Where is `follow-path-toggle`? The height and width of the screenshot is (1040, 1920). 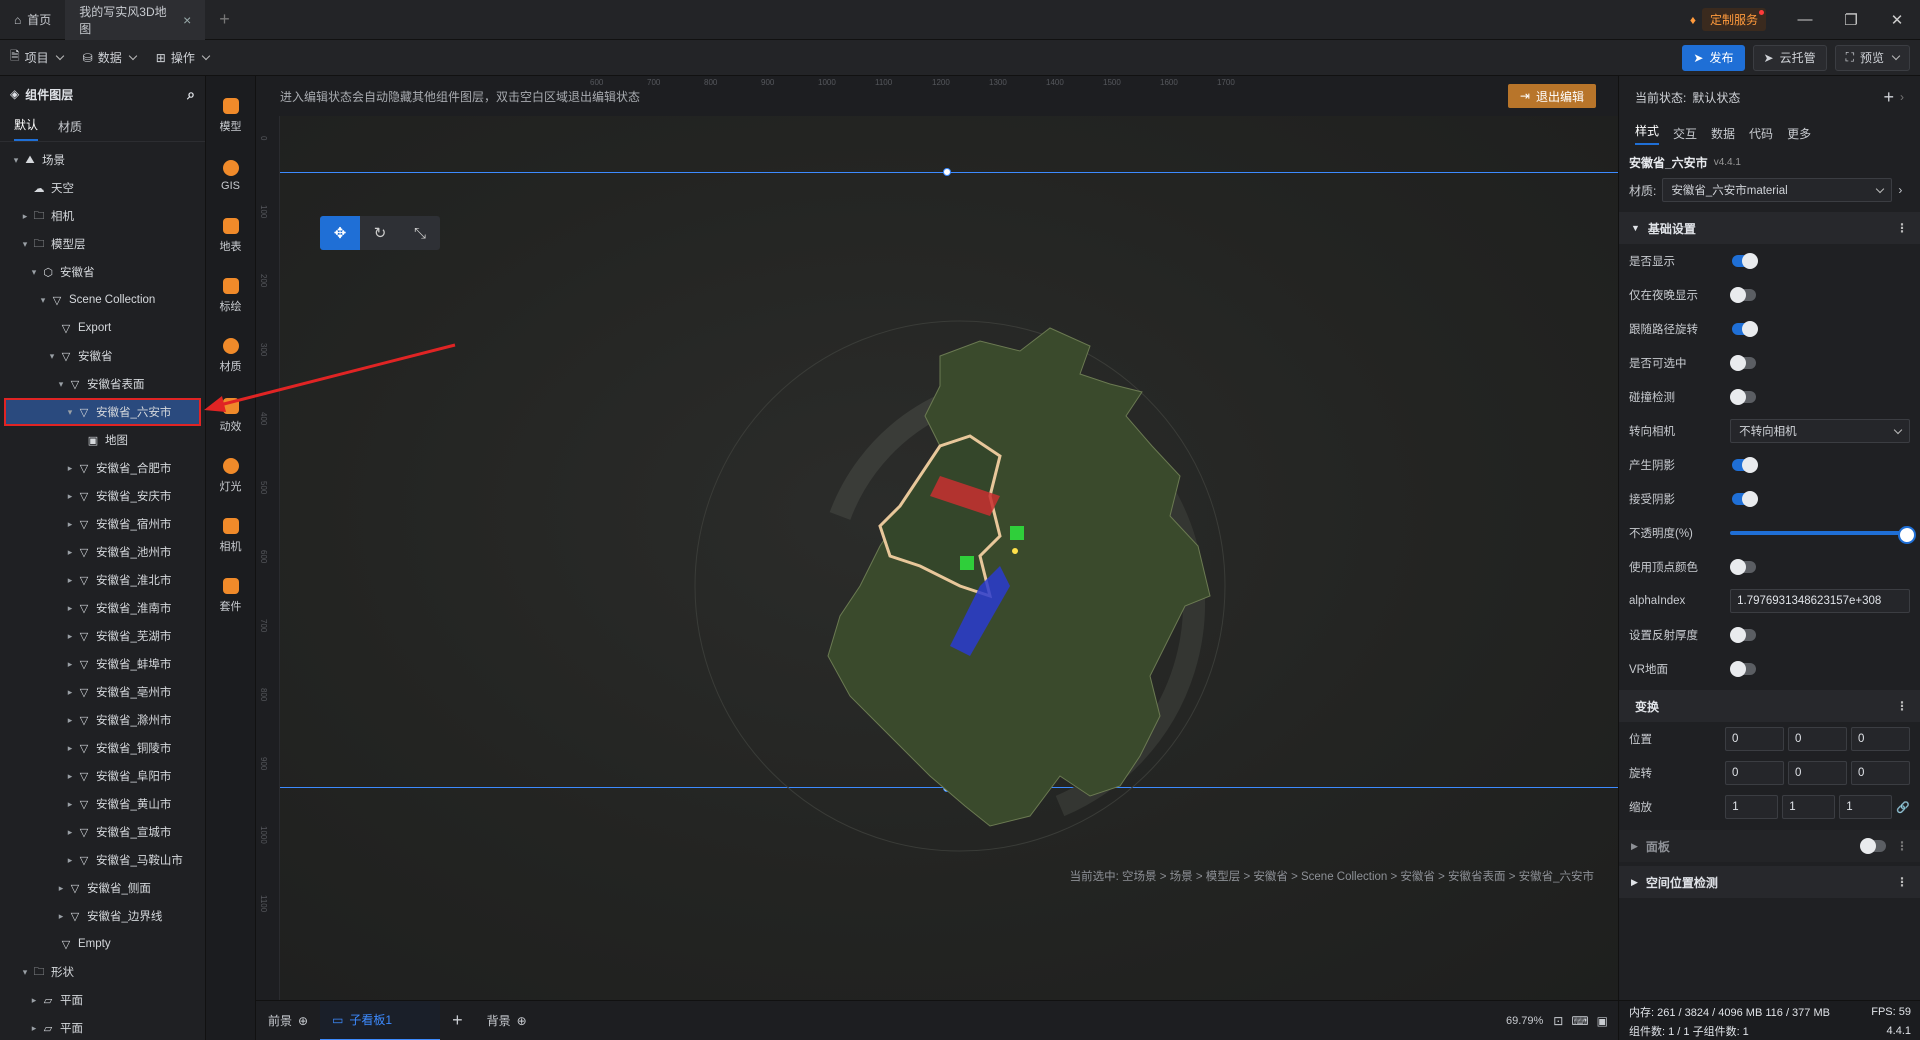 follow-path-toggle is located at coordinates (1745, 329).